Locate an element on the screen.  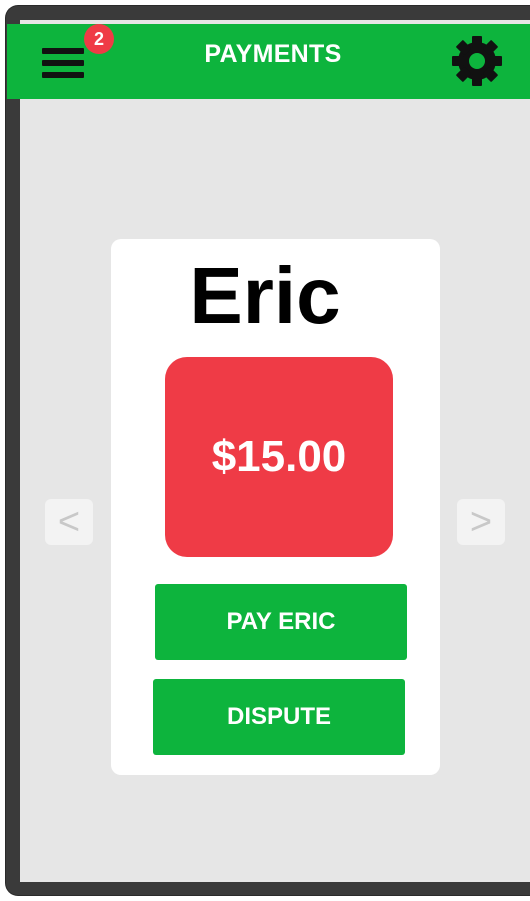
payee-name-text: Eric is located at coordinates (265, 295).